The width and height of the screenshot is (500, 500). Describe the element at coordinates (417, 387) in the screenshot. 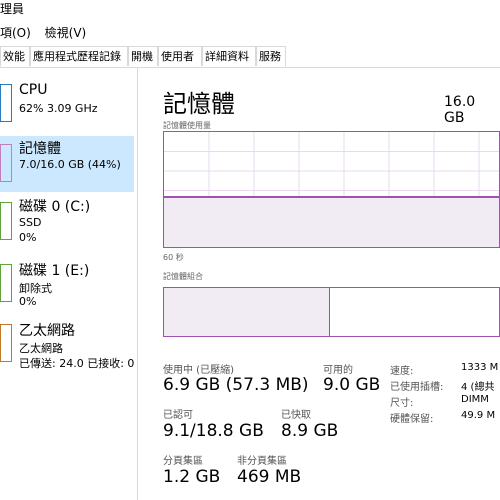

I see `slots-label: 已使用插槽:` at that location.